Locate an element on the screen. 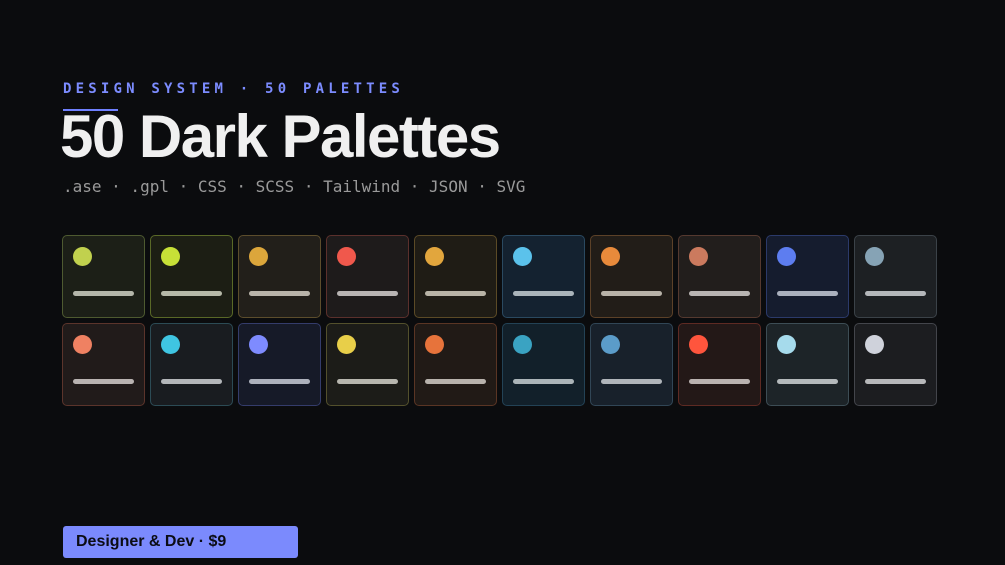  eyebrow: DESIGN SYSTEM · 50 PALETTES is located at coordinates (233, 89).